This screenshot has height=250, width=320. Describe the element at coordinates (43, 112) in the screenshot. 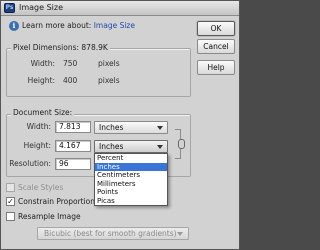

I see `document-size-label: Document Size:` at that location.